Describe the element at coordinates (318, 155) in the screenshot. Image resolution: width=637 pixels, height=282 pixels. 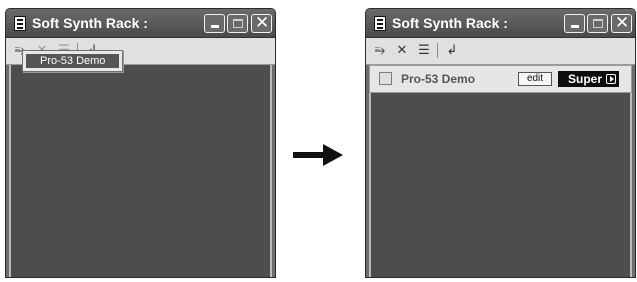
I see `right-arrow-icon` at that location.